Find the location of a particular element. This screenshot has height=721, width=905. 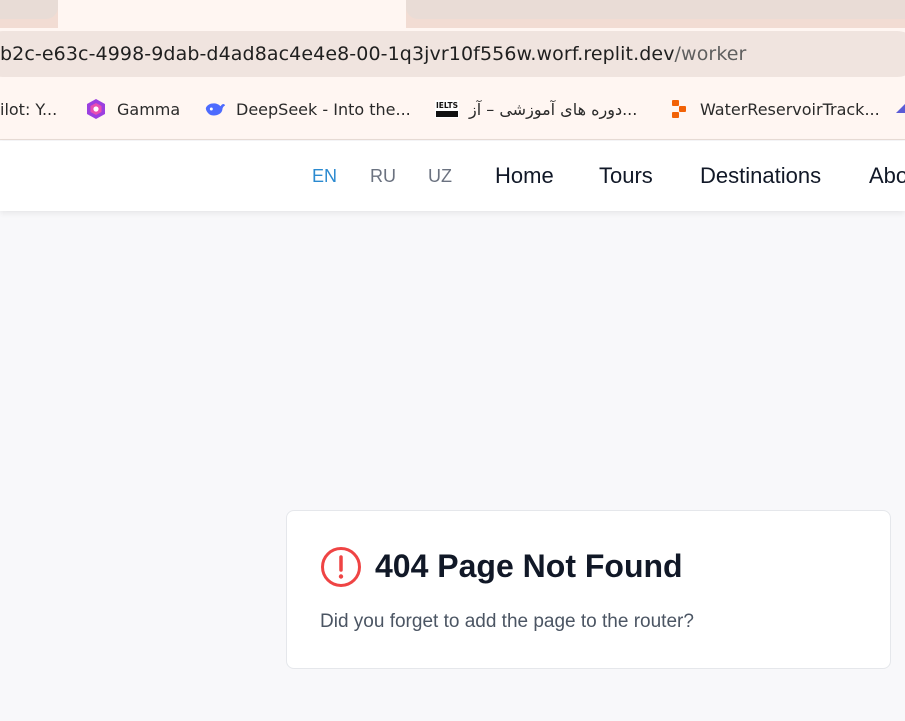

deepseek-icon is located at coordinates (215, 109).